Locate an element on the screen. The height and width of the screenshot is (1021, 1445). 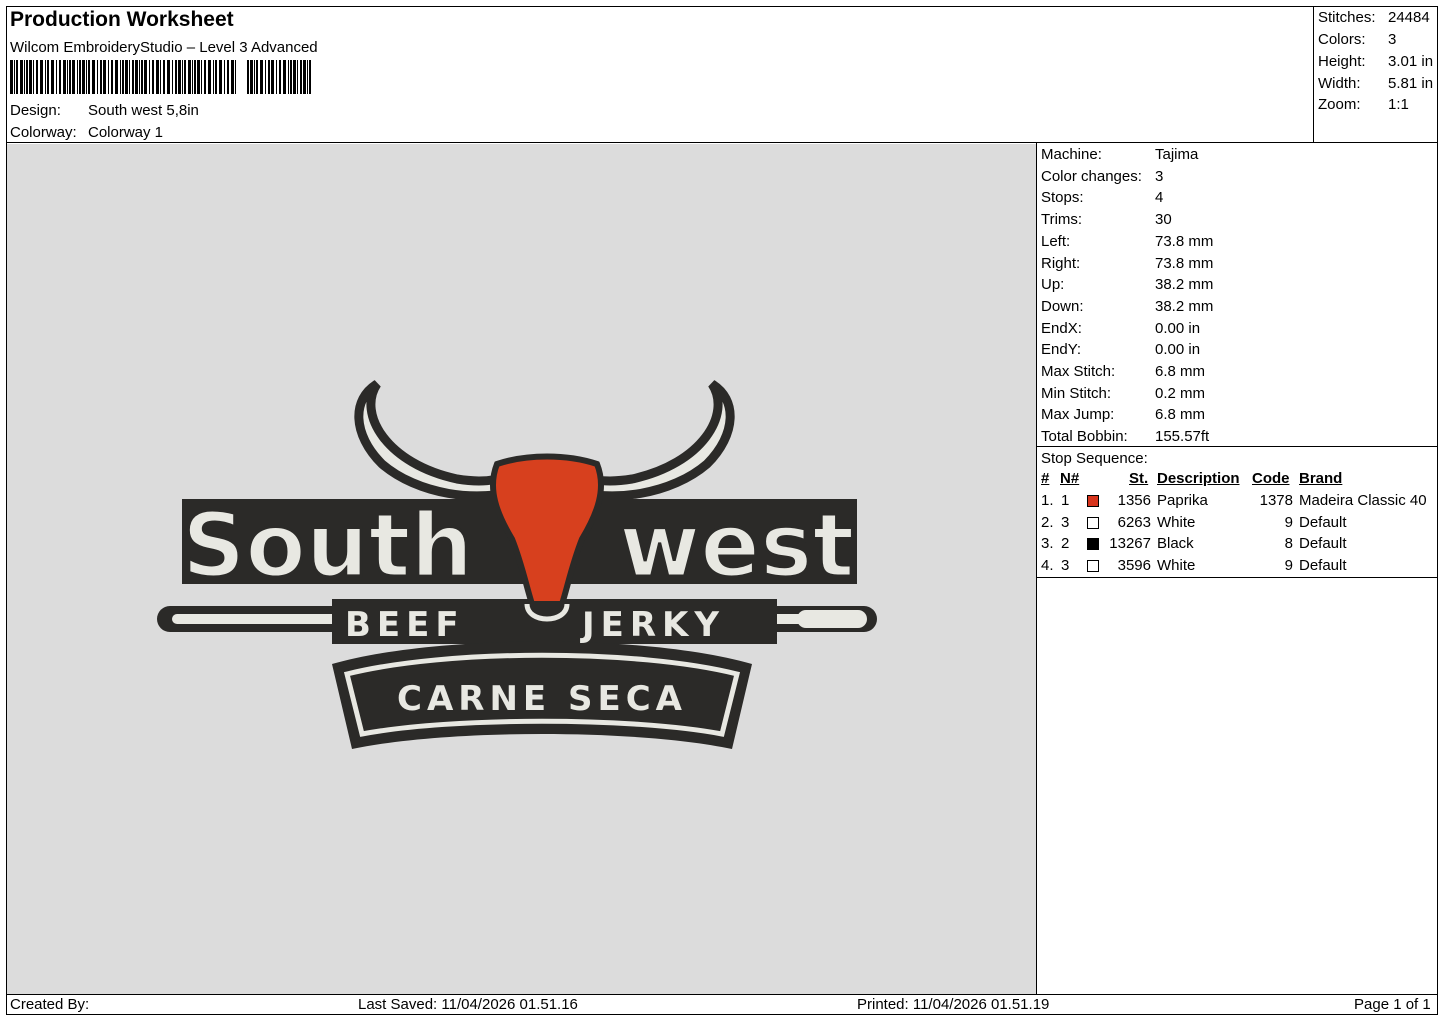
header-divider is located at coordinates (722, 142).